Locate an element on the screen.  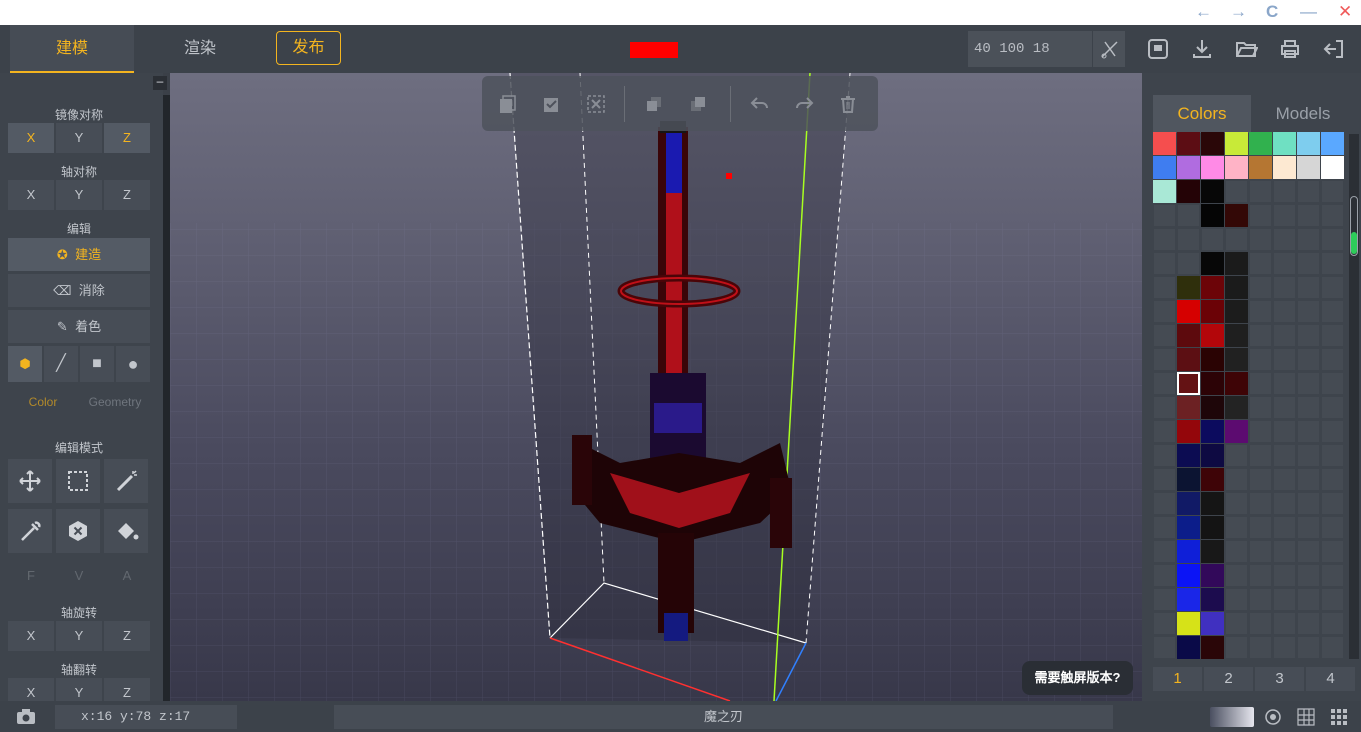
geometry-mode-button: Geometry is located at coordinates (115, 402).